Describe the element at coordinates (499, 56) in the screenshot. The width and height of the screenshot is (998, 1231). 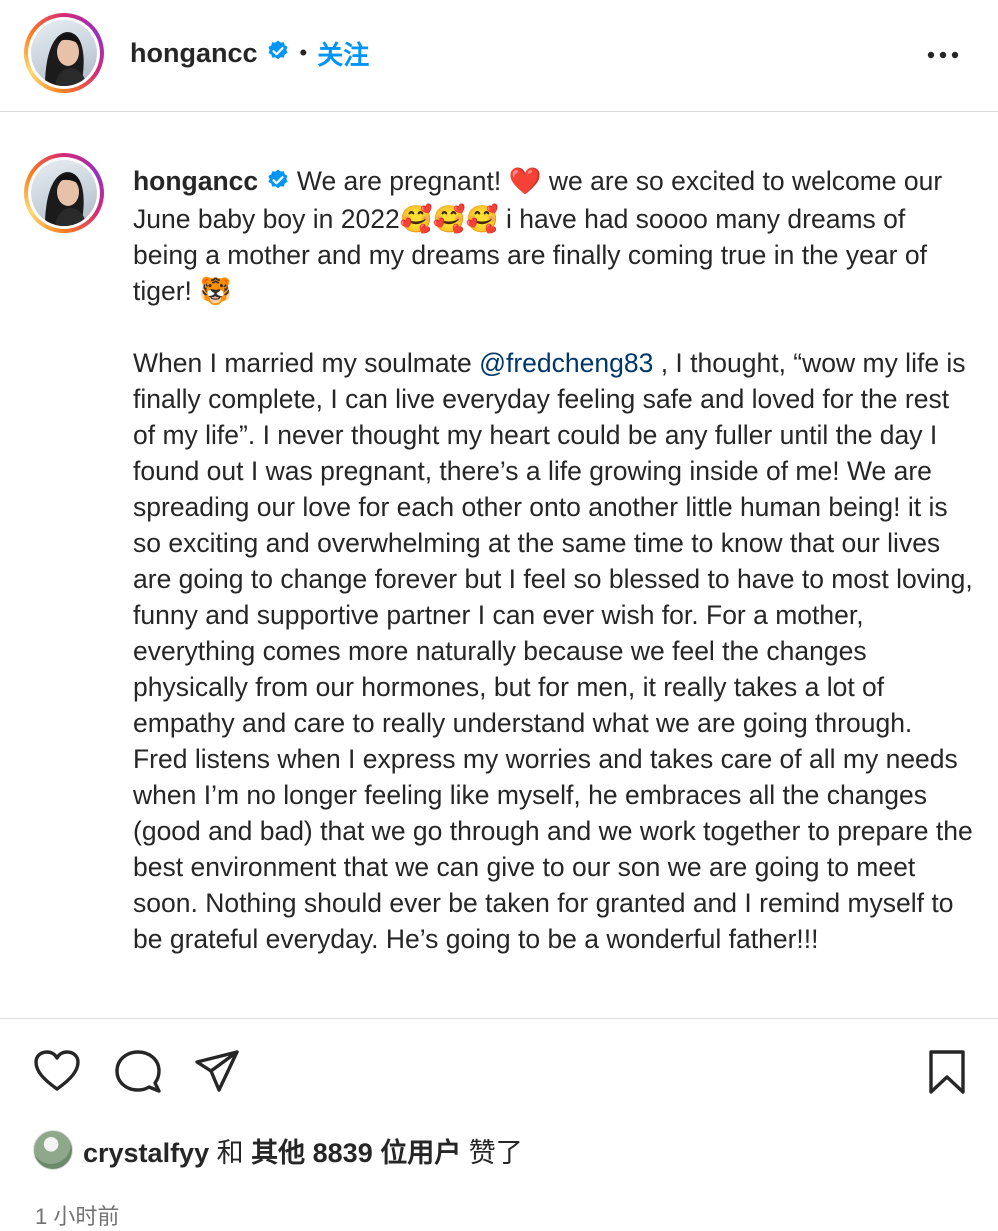
I see `post-header: hongancc • 关注` at that location.